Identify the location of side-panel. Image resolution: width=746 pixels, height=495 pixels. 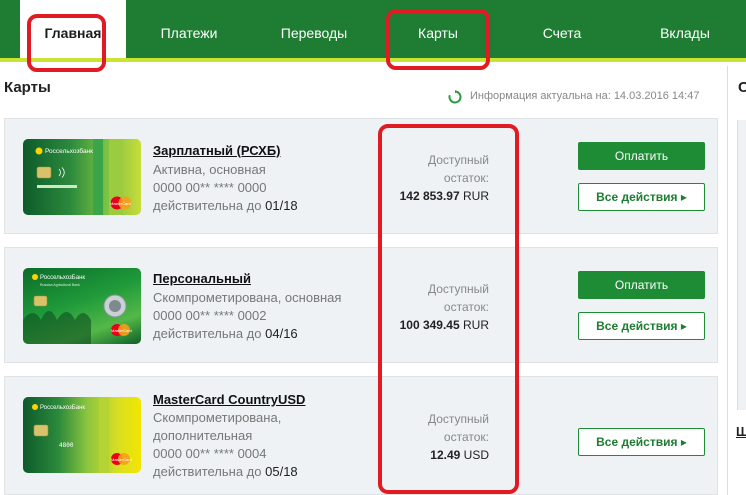
(741, 265).